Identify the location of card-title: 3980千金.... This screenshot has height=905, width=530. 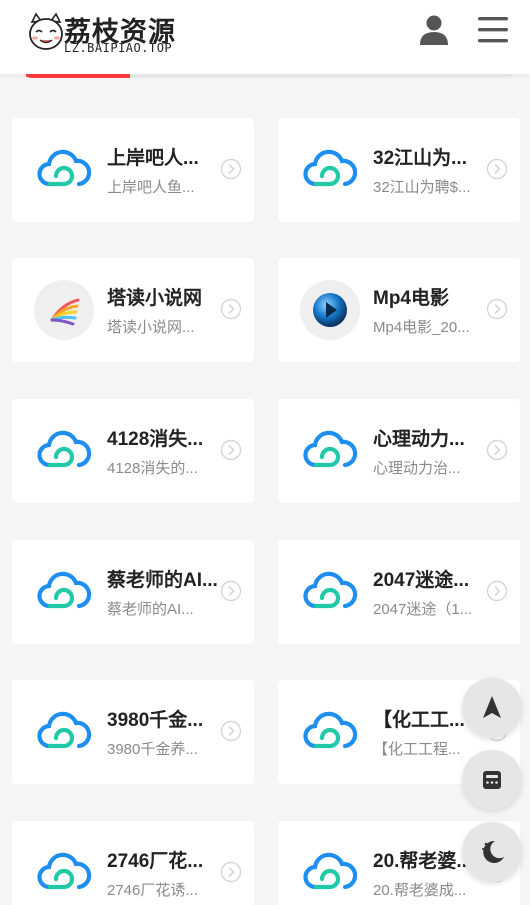
(155, 720).